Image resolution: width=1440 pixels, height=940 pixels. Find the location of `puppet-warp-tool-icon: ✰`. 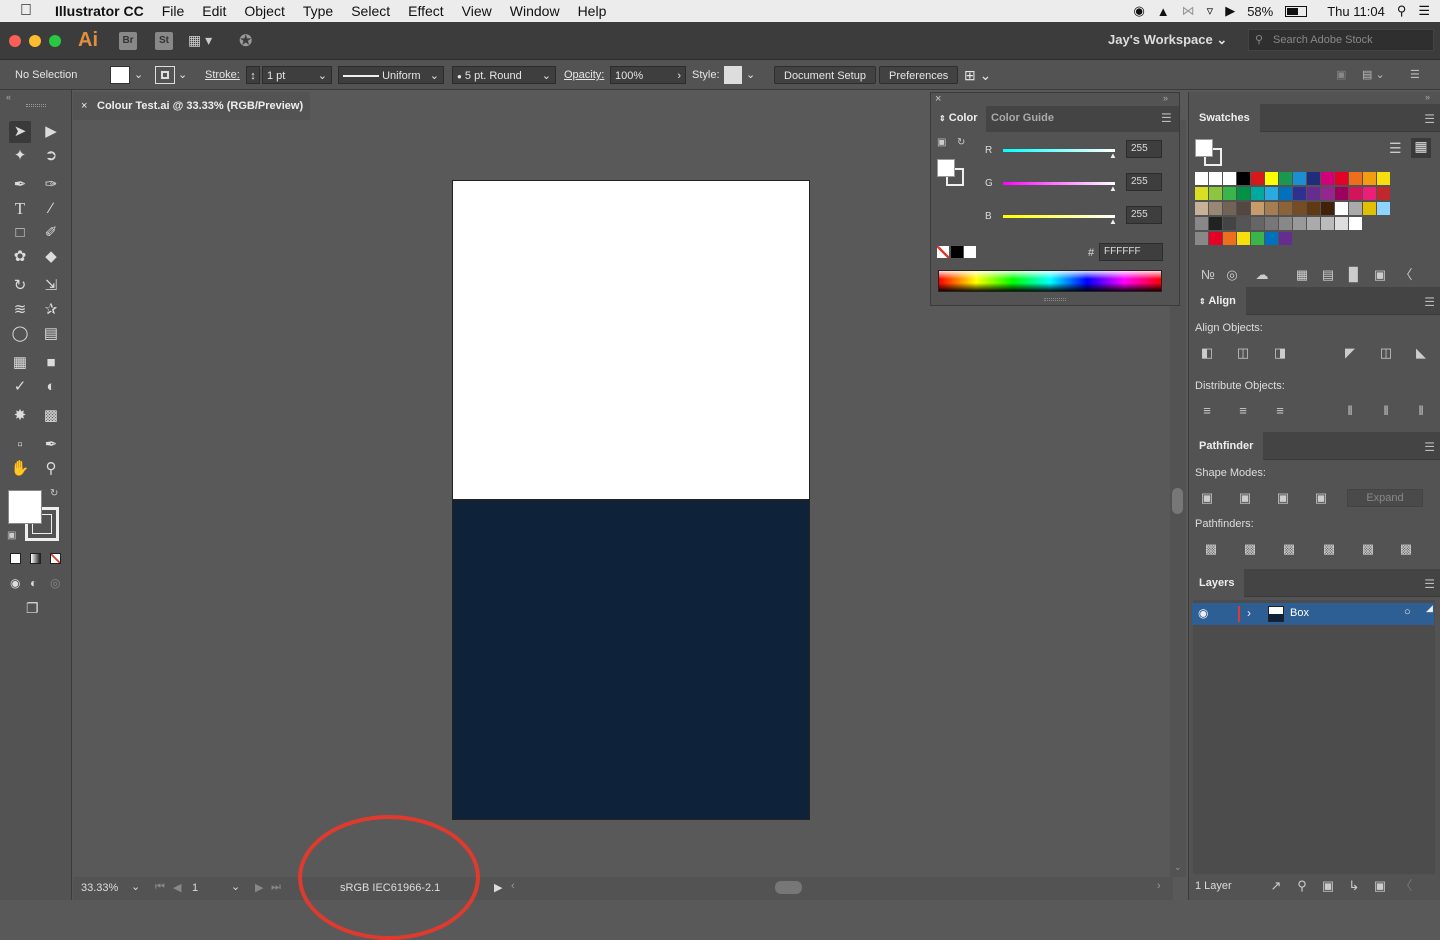

puppet-warp-tool-icon: ✰ is located at coordinates (51, 310).